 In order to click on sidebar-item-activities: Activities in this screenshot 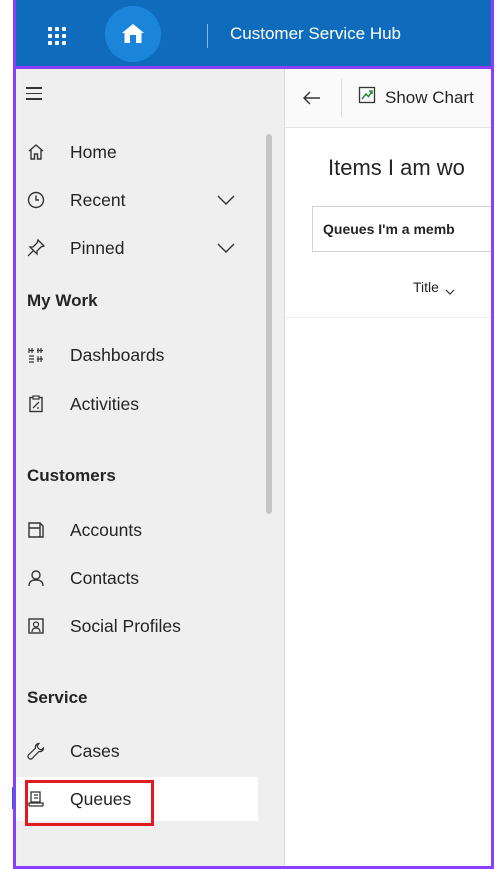, I will do `click(137, 404)`.